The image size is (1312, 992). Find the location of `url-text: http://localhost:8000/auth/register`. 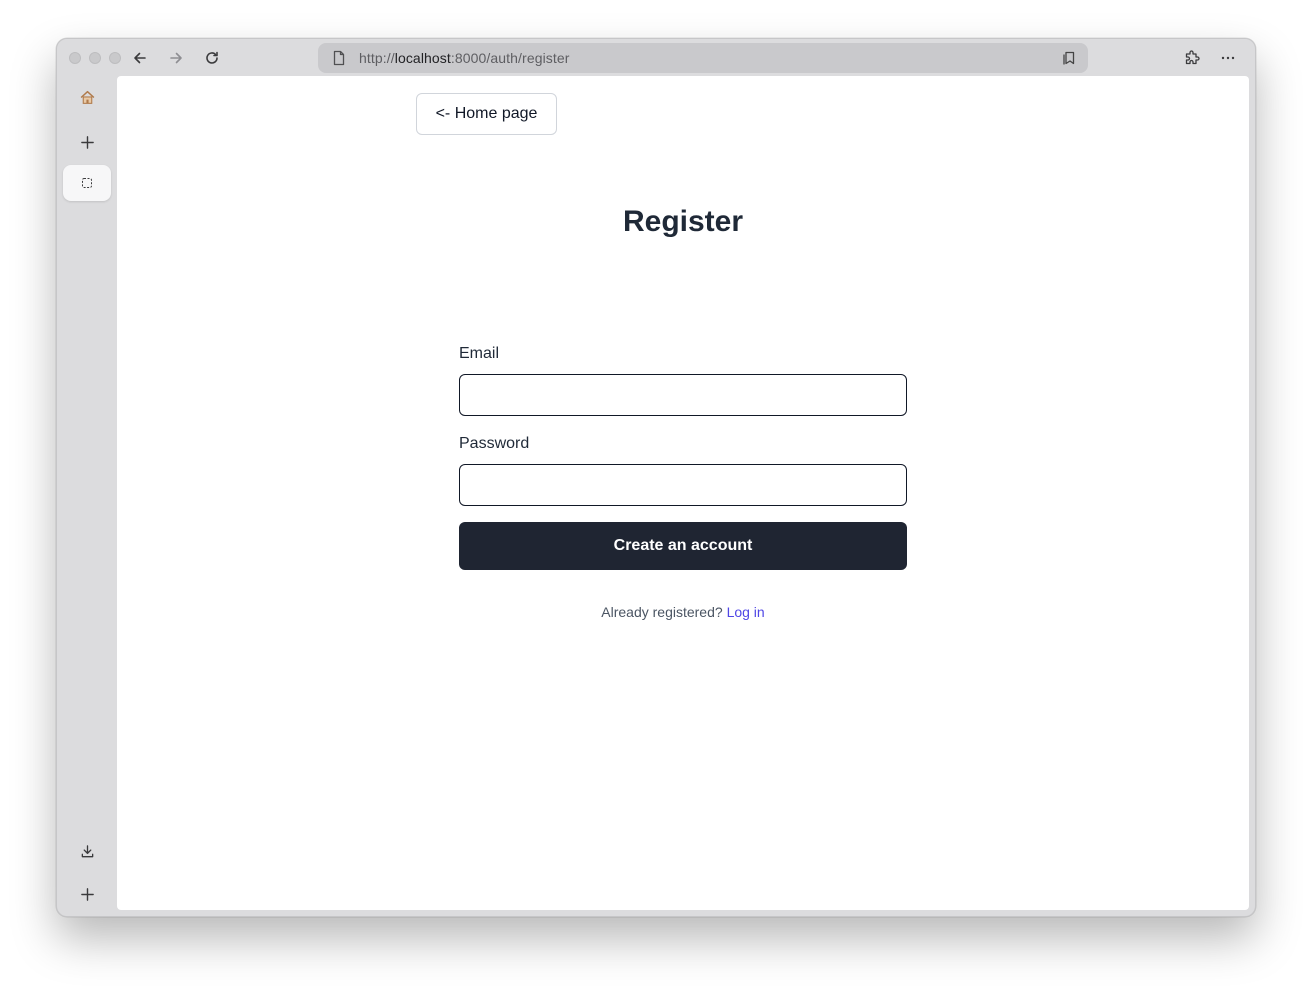

url-text: http://localhost:8000/auth/register is located at coordinates (464, 58).